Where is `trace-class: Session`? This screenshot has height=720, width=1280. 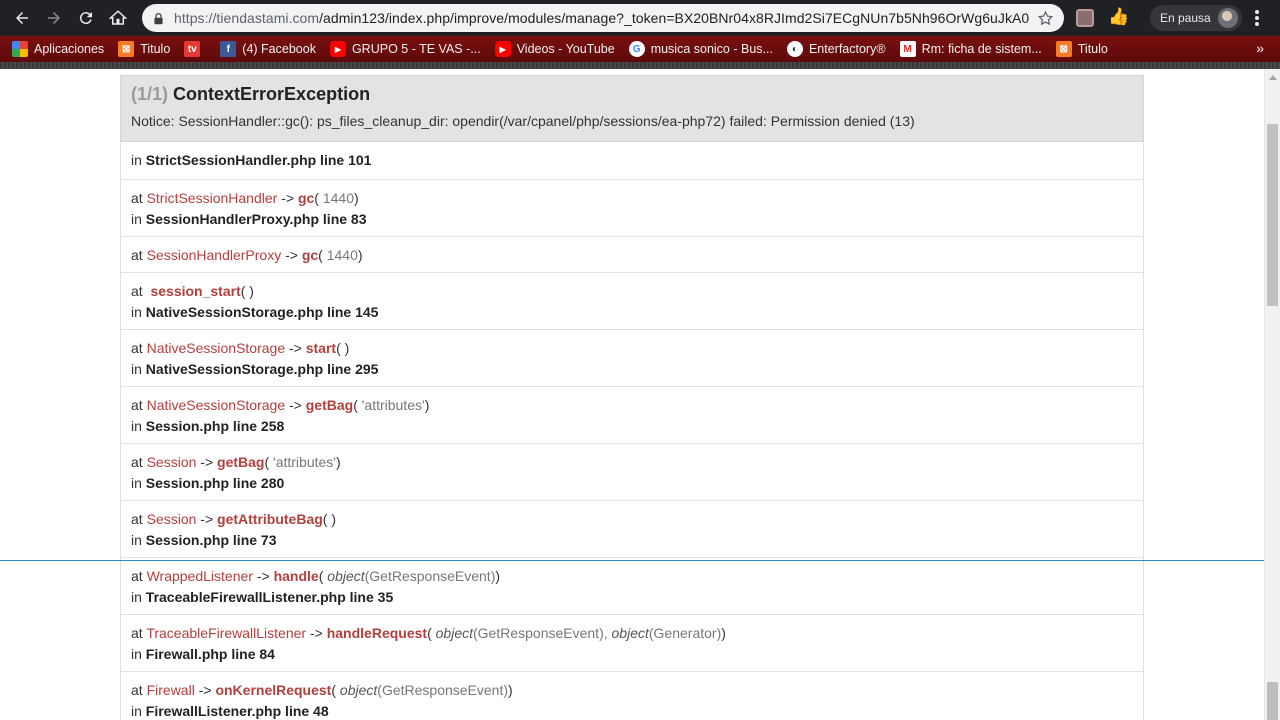
trace-class: Session is located at coordinates (171, 519).